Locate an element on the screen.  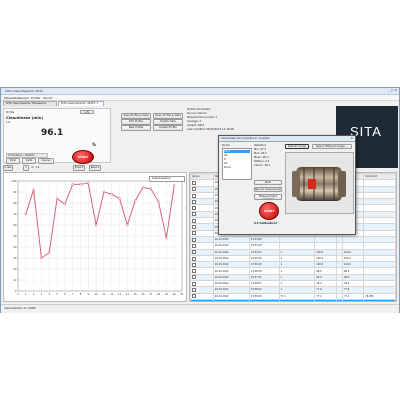
status-text: CleanoSpector on COM8 is located at coordinates (20, 308).